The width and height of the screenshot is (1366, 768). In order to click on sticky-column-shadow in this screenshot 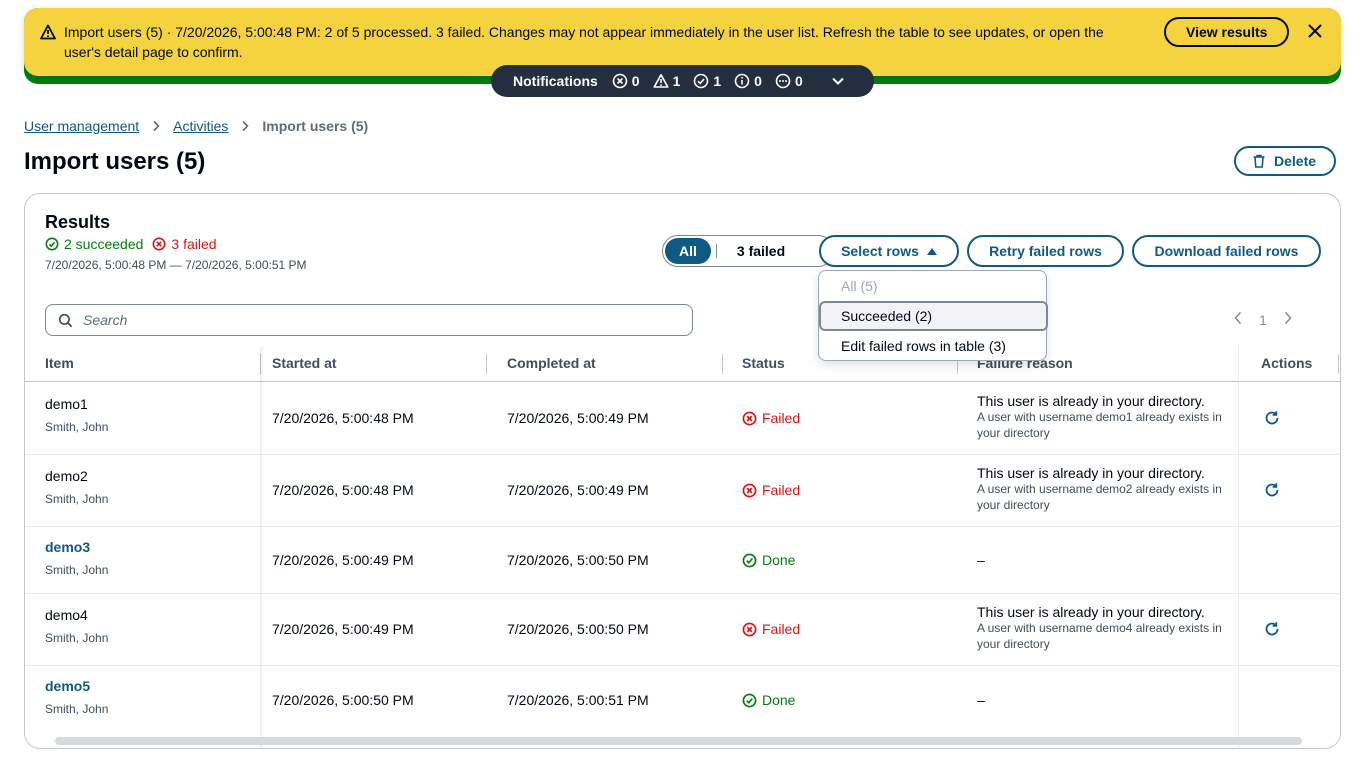, I will do `click(262, 547)`.